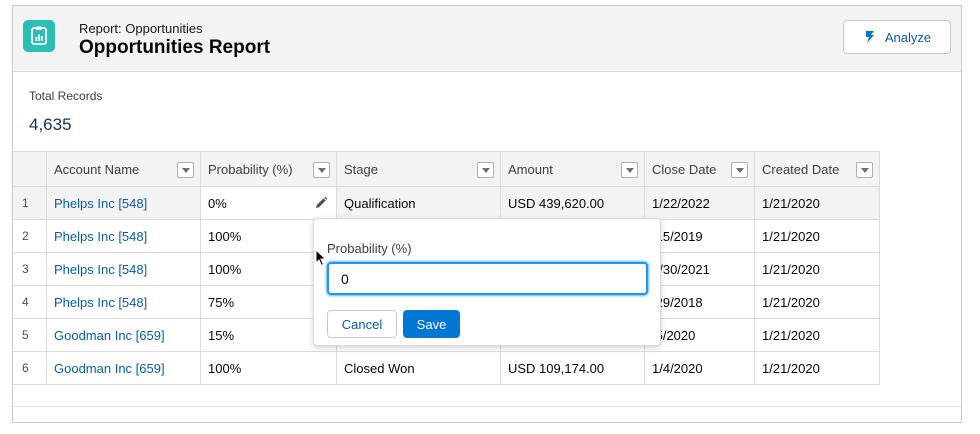  I want to click on row-number: 5, so click(30, 335).